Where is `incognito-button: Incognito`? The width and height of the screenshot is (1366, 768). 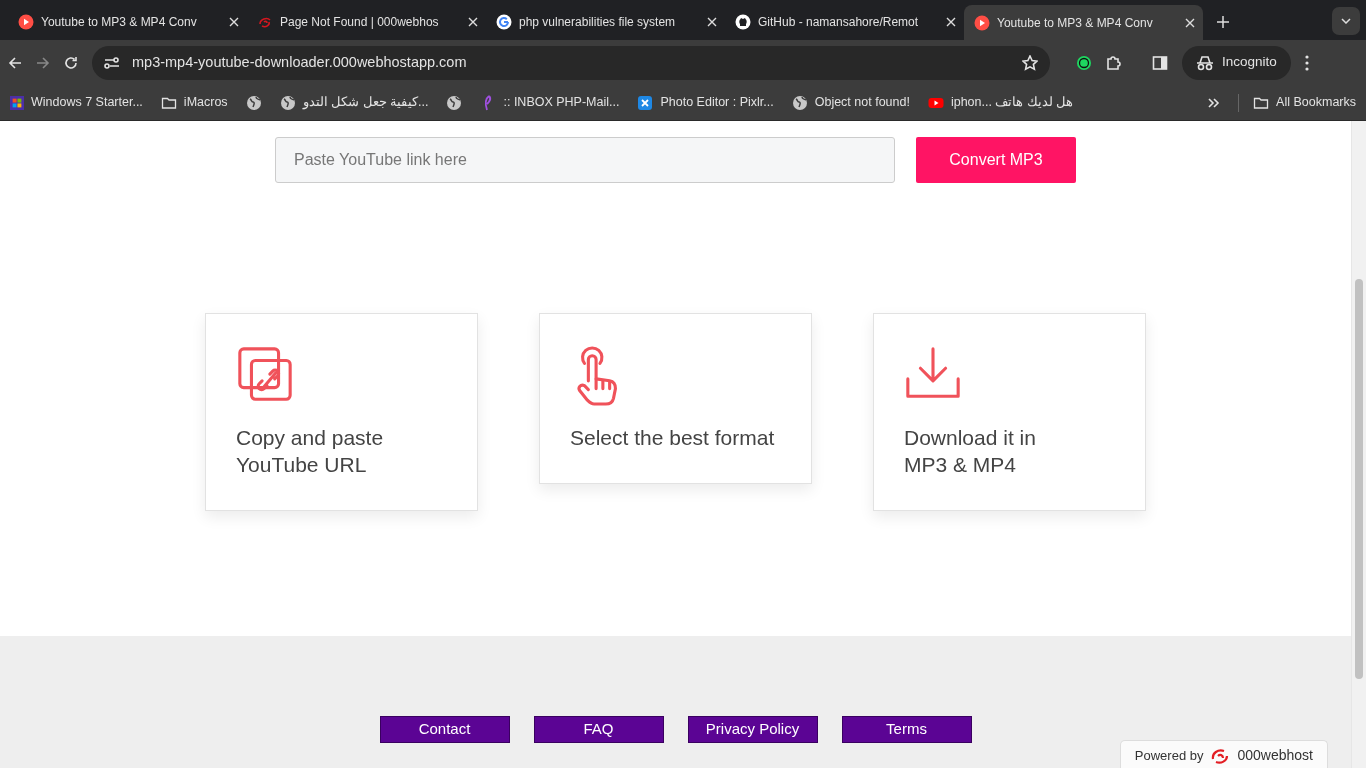 incognito-button: Incognito is located at coordinates (1236, 62).